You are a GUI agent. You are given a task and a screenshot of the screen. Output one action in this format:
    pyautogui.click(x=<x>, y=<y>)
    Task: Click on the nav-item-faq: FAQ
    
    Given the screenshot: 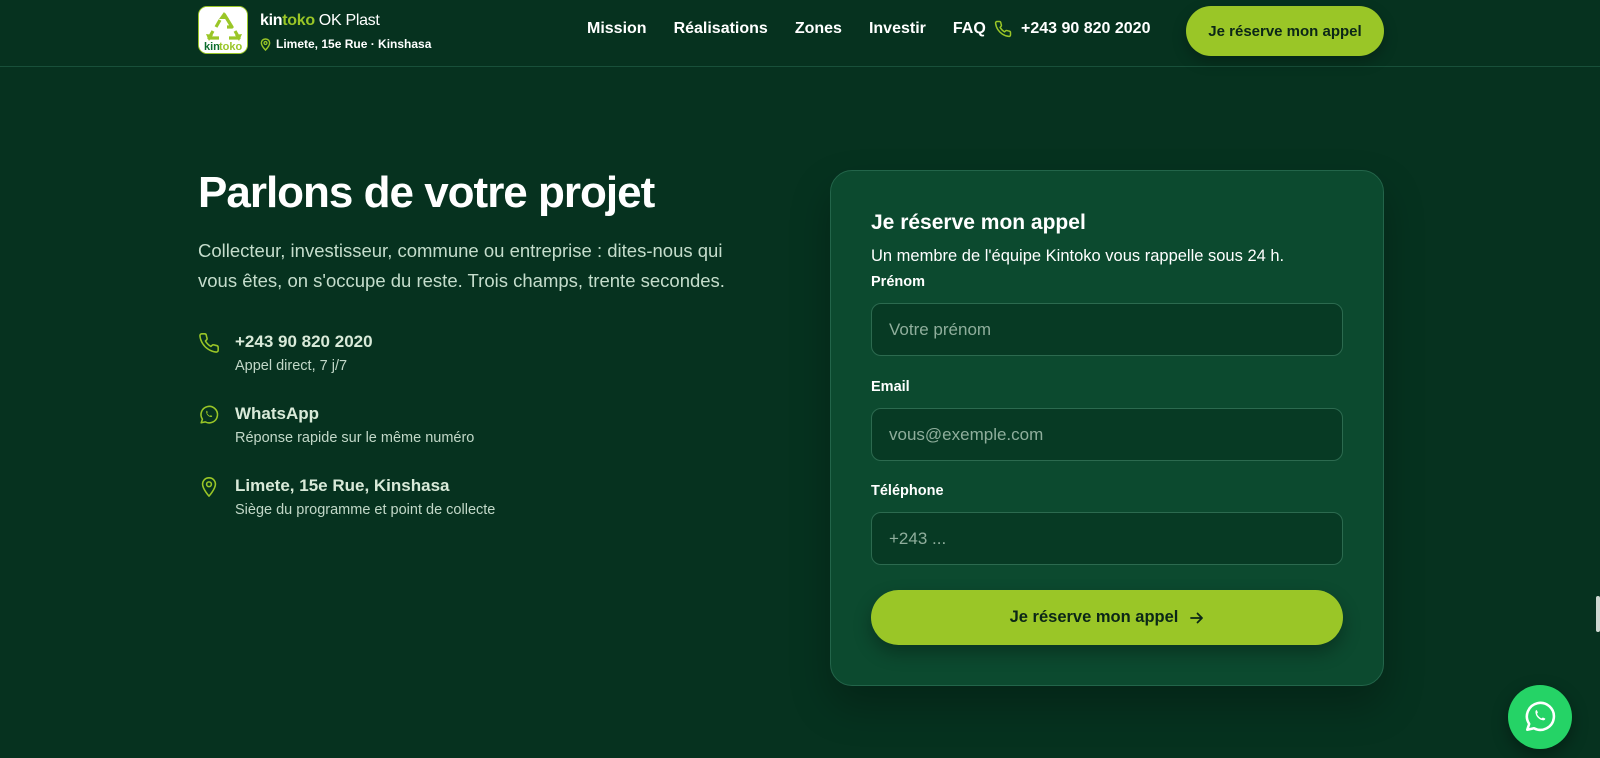 What is the action you would take?
    pyautogui.click(x=969, y=29)
    